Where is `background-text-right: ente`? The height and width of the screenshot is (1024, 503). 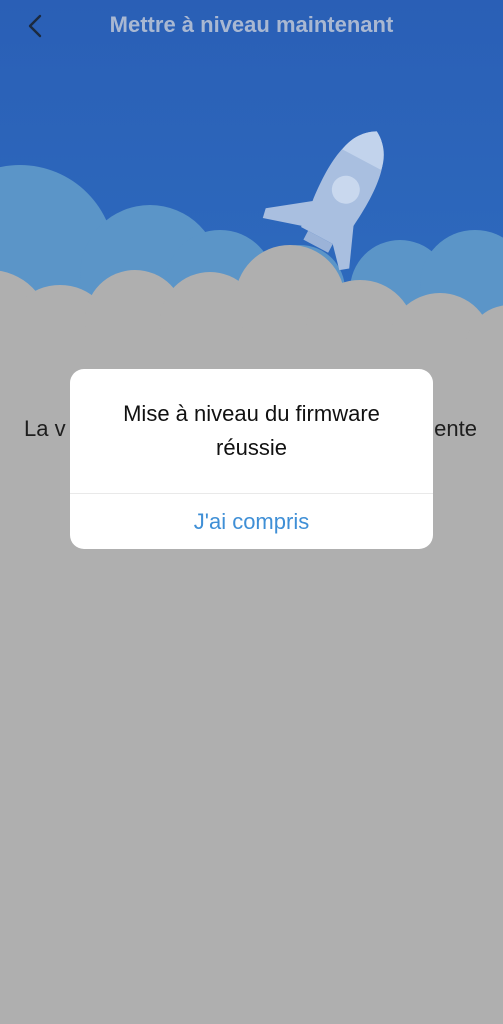
background-text-right: ente is located at coordinates (455, 428).